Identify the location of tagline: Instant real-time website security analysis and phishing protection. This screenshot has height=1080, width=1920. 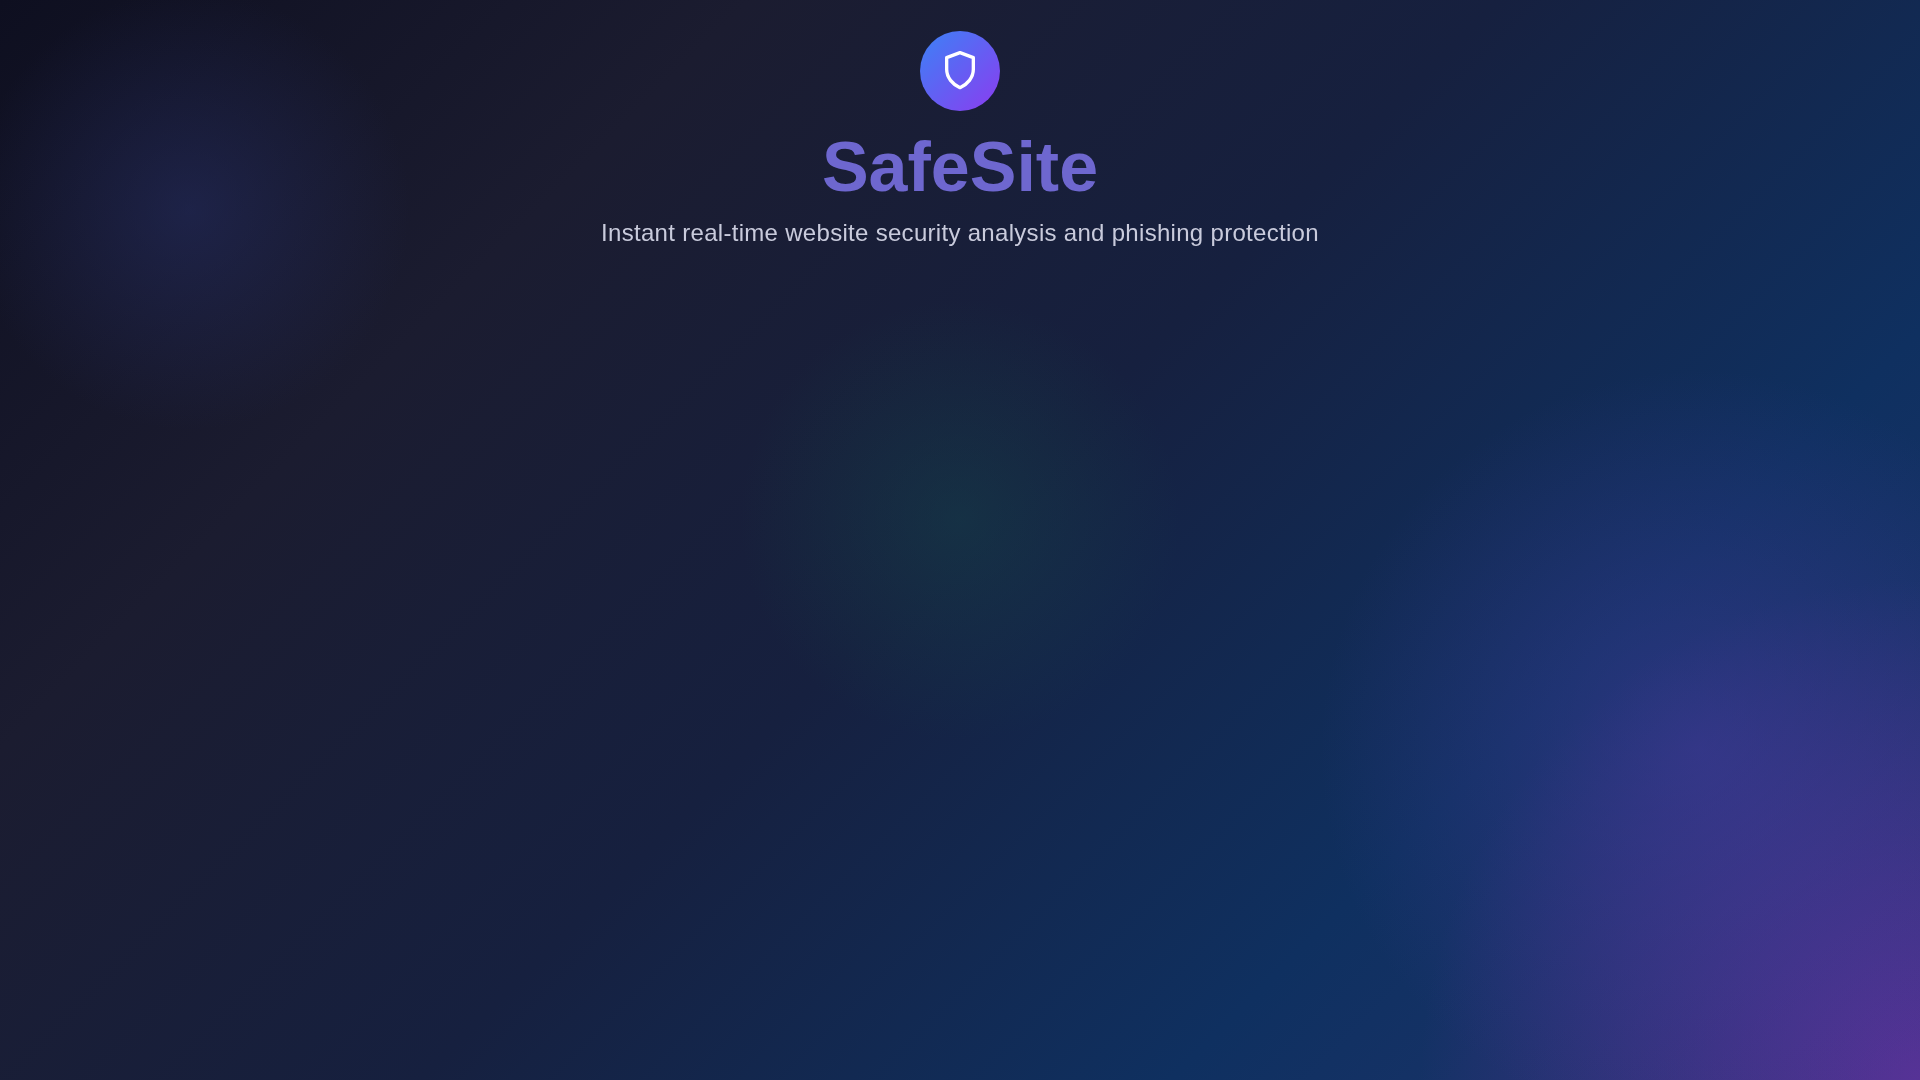
(960, 233).